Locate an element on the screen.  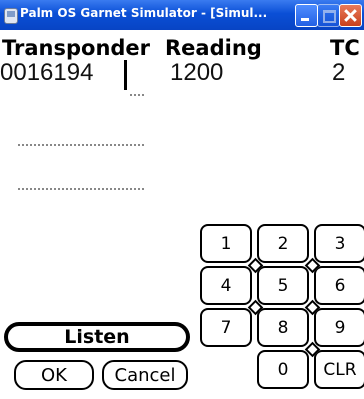
key-7: 7 is located at coordinates (226, 327).